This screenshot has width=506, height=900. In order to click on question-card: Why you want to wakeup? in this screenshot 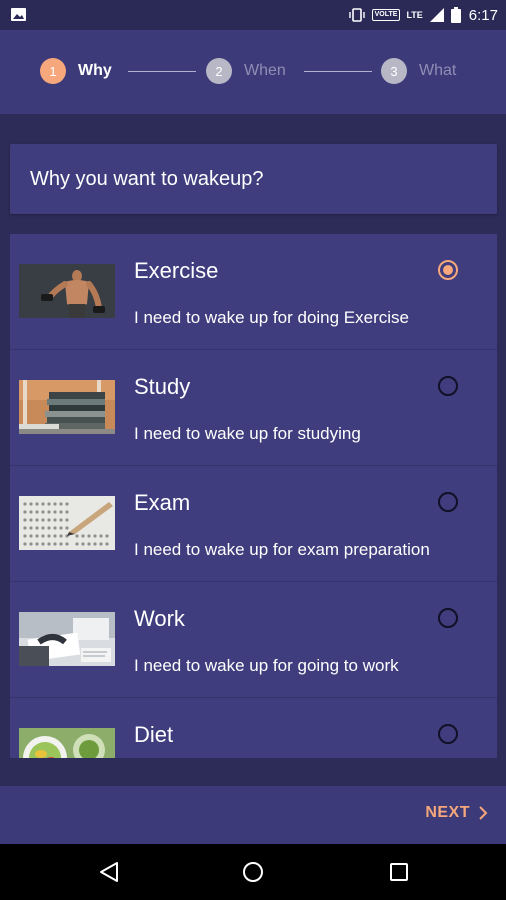, I will do `click(253, 179)`.